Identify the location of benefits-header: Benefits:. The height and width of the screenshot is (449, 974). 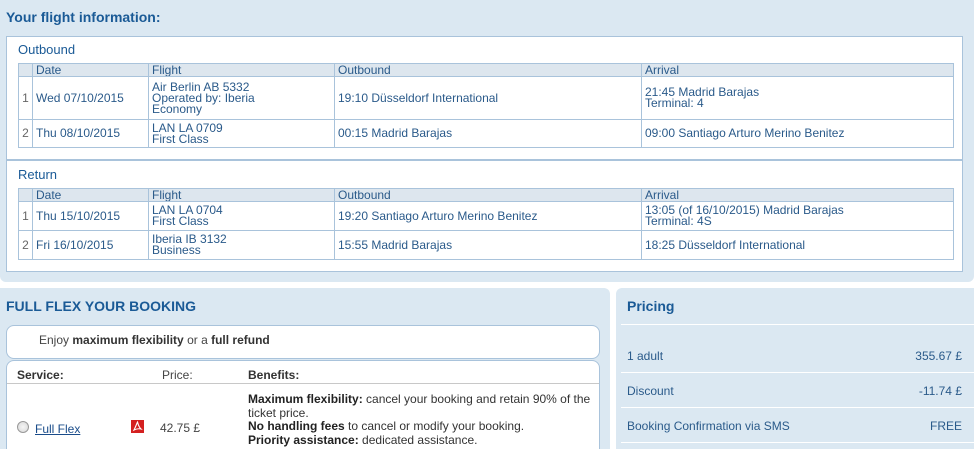
(274, 375).